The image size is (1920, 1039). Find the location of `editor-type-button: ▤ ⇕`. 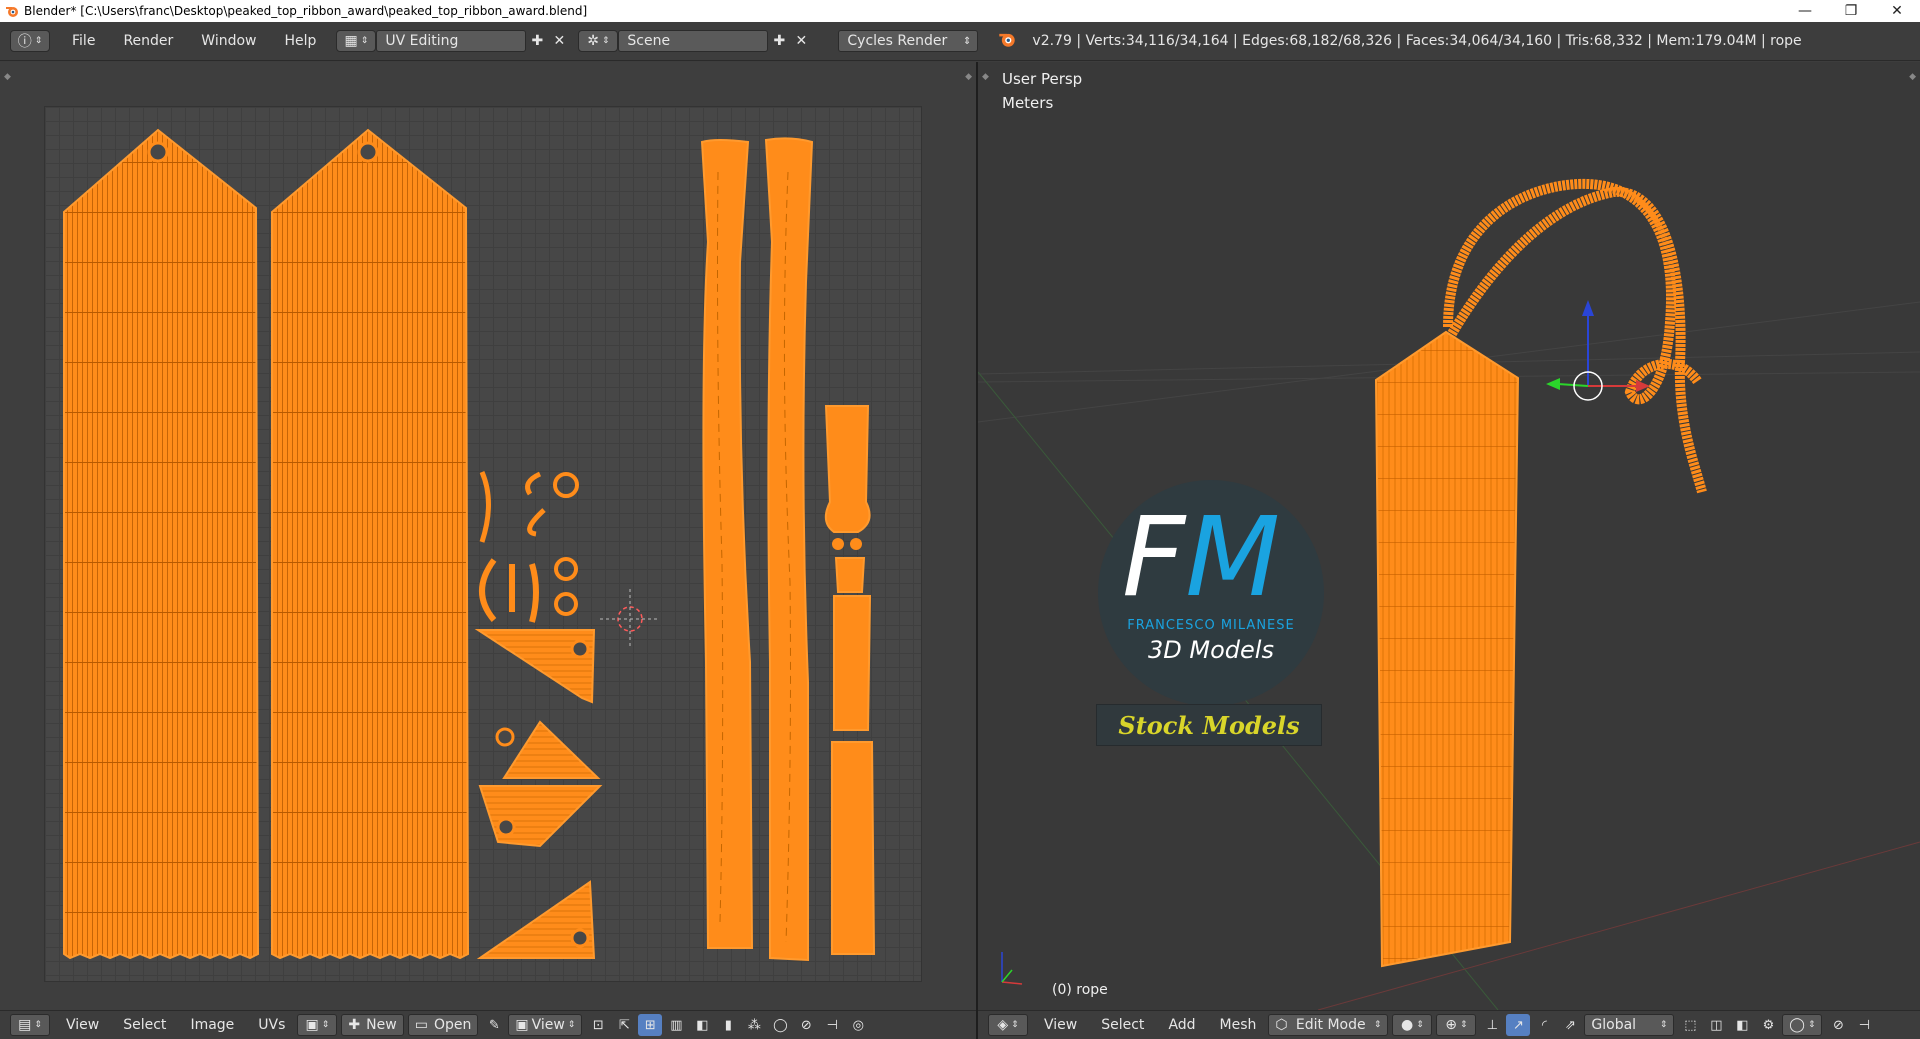

editor-type-button: ▤ ⇕ is located at coordinates (30, 1025).